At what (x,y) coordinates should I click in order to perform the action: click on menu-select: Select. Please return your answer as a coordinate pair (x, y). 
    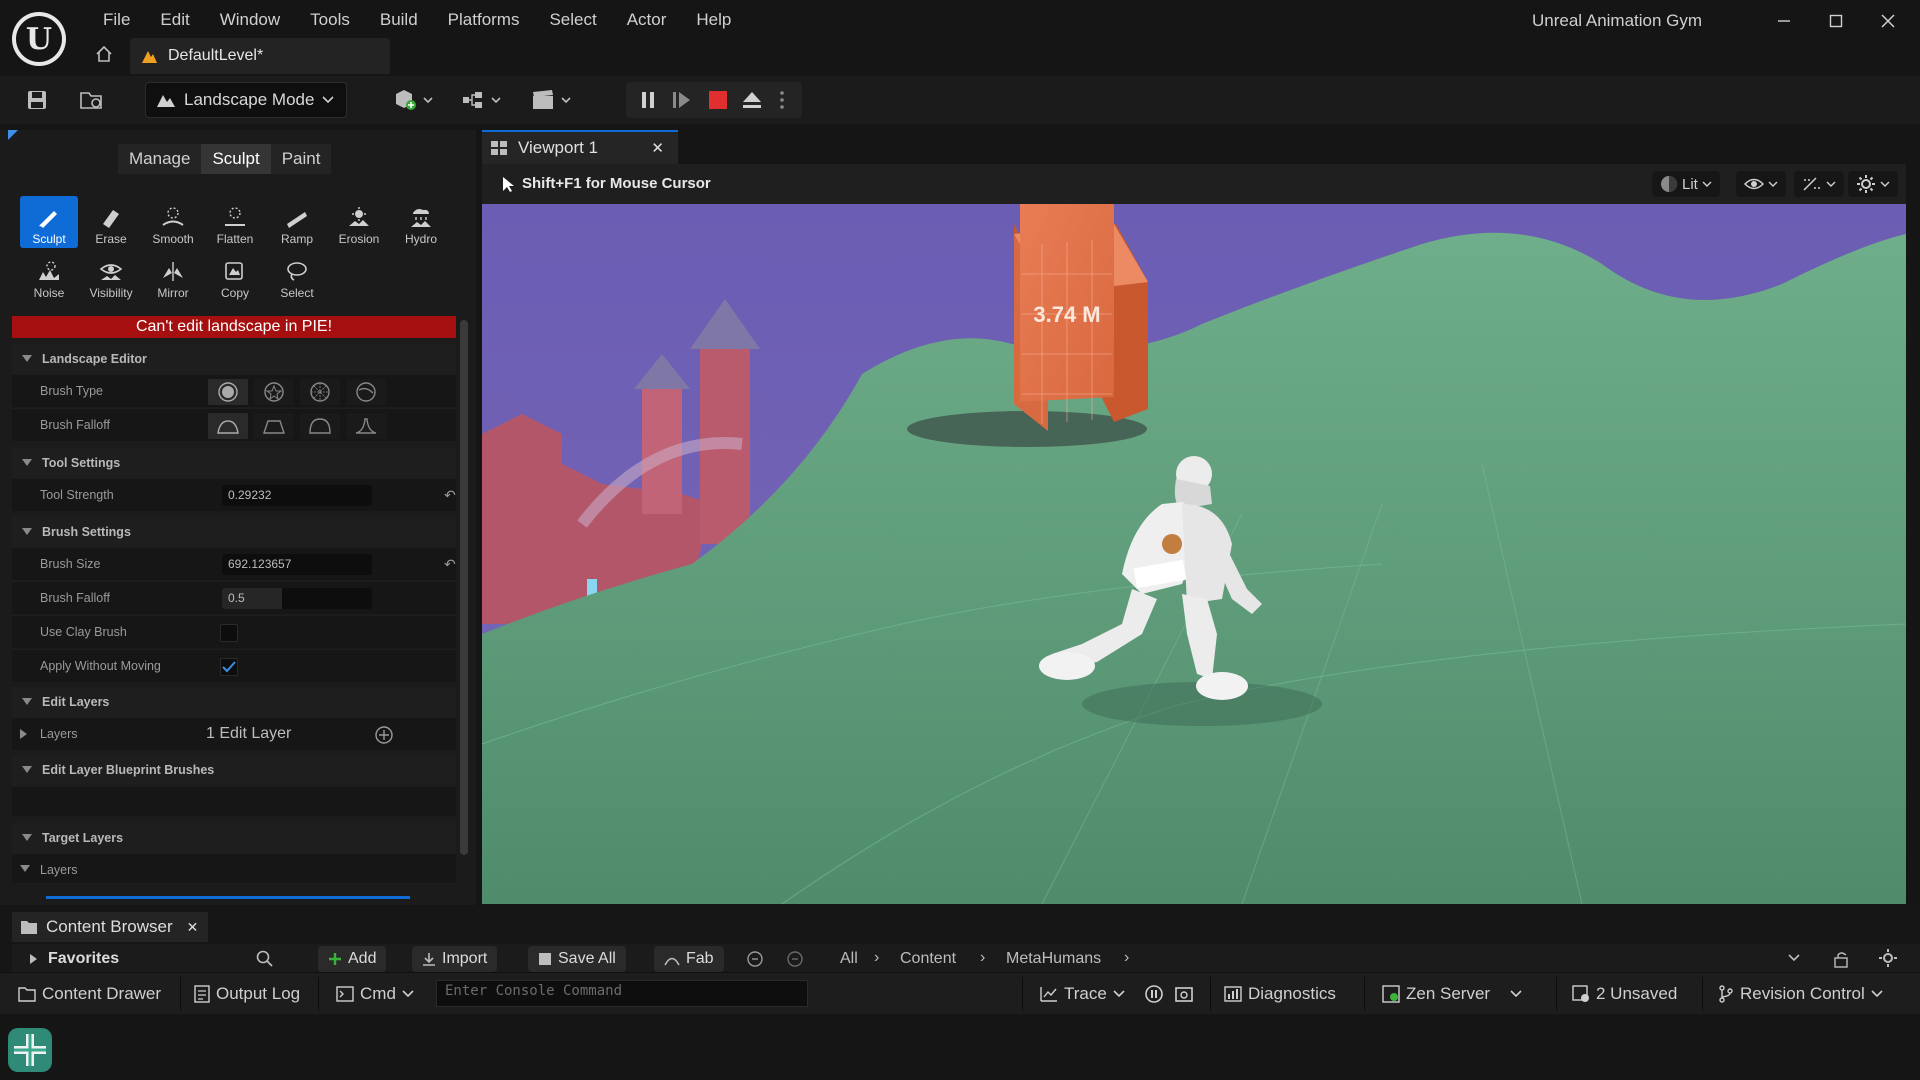
    Looking at the image, I should click on (572, 20).